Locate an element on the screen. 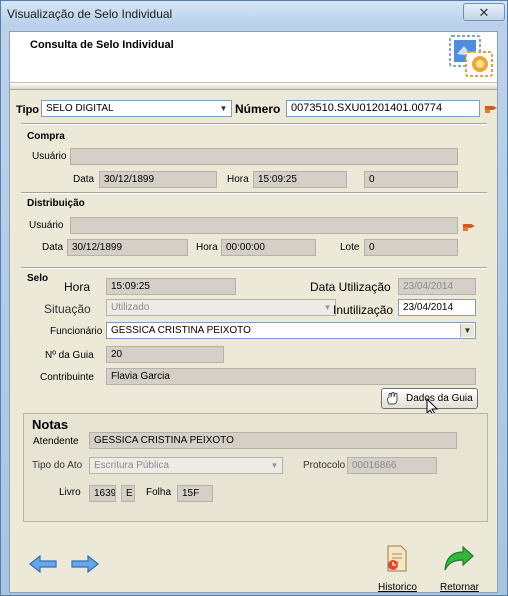 The image size is (508, 596). compra-usuario-label: Usuário is located at coordinates (49, 156).